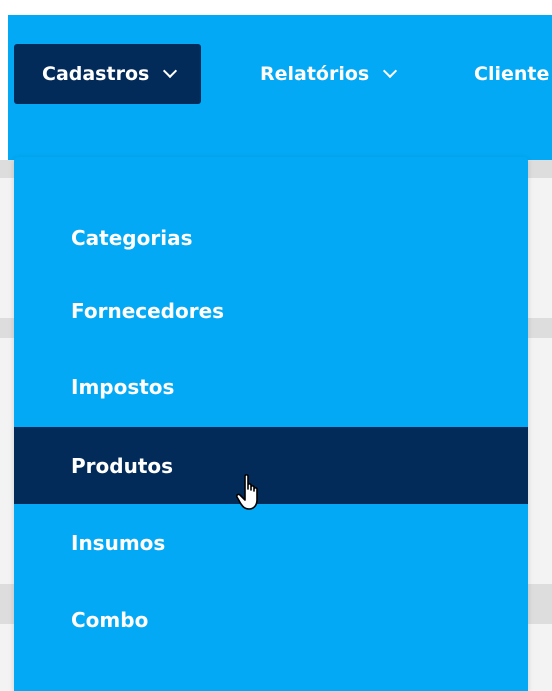  I want to click on menu-item-produtos: Produtos, so click(271, 465).